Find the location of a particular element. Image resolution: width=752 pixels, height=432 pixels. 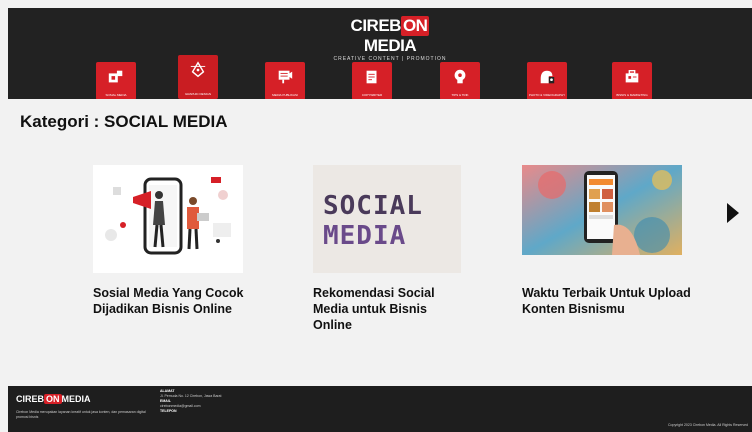

category-photo-videography: Photo & Videography is located at coordinates (547, 81).